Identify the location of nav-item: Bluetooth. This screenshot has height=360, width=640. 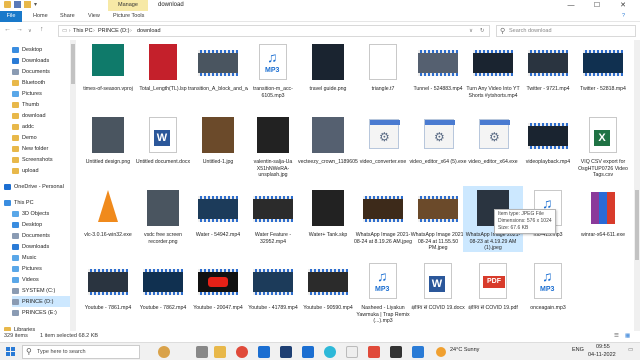
(44, 82).